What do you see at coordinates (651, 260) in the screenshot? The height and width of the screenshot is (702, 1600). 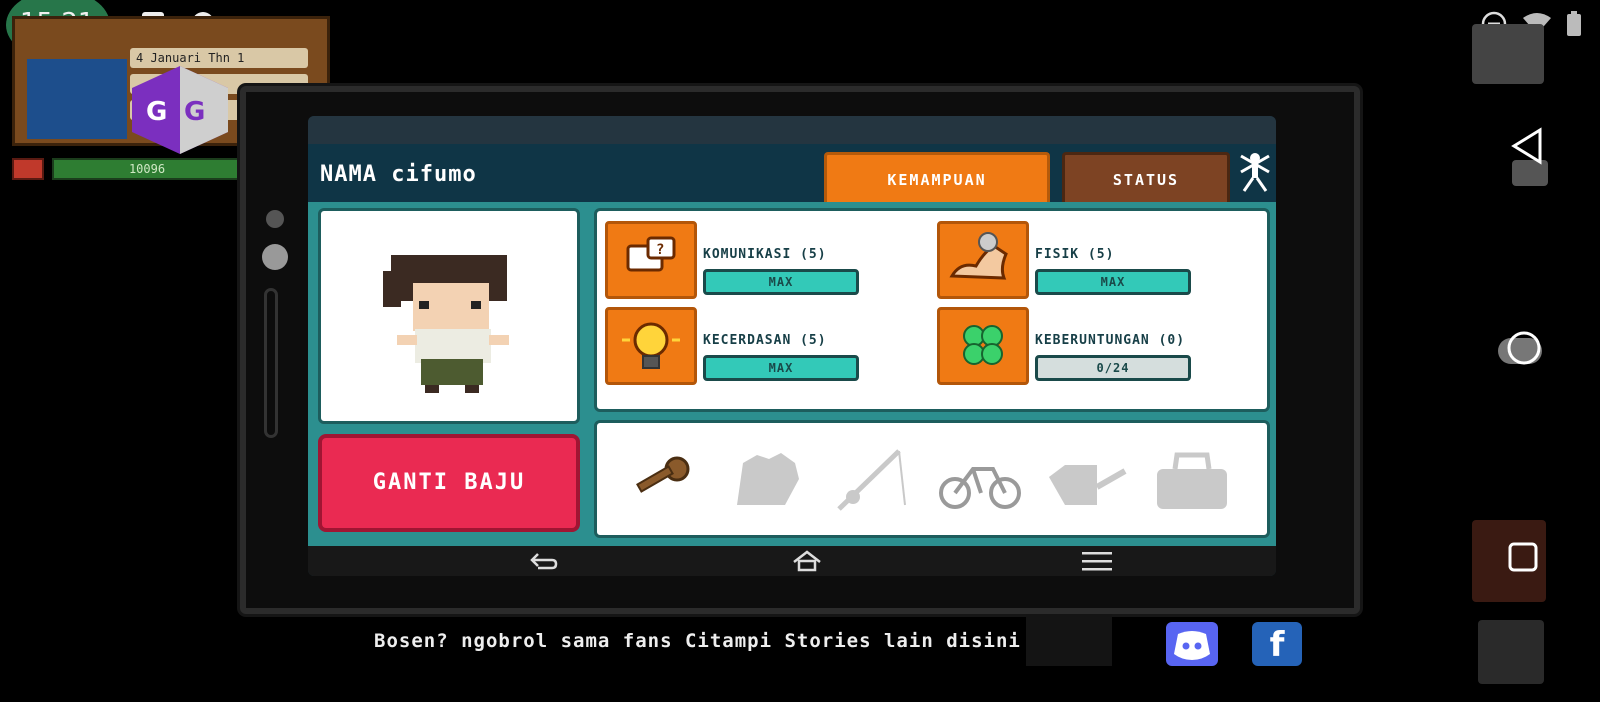 I see `speech-bubble-icon: ?` at bounding box center [651, 260].